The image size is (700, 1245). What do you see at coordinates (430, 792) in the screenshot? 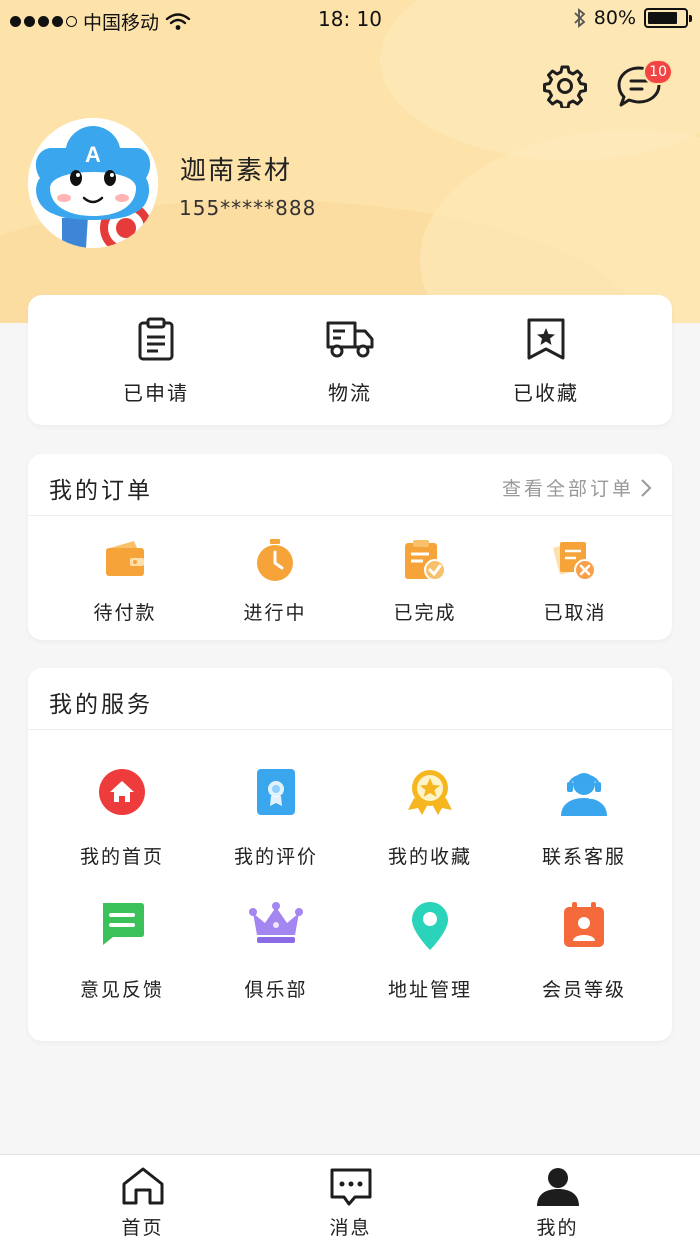
I see `medal-icon` at bounding box center [430, 792].